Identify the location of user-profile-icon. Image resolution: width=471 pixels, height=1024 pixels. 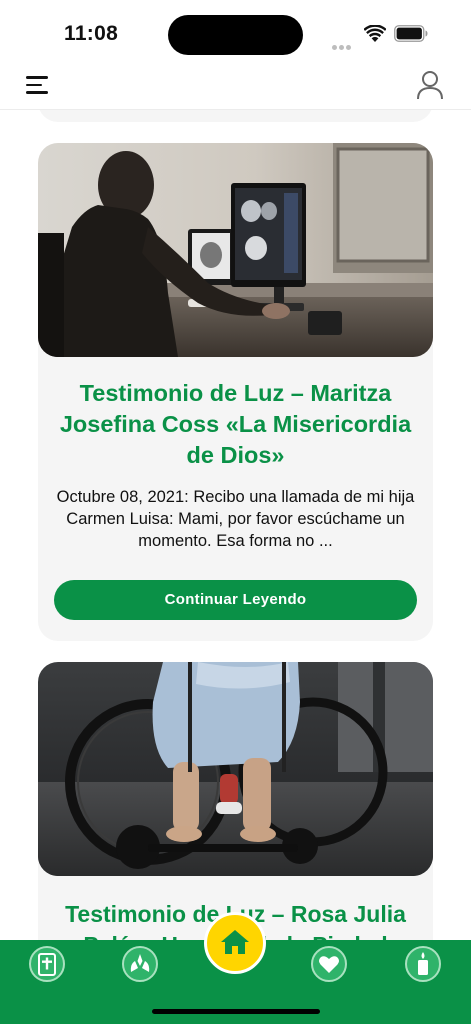
(430, 85).